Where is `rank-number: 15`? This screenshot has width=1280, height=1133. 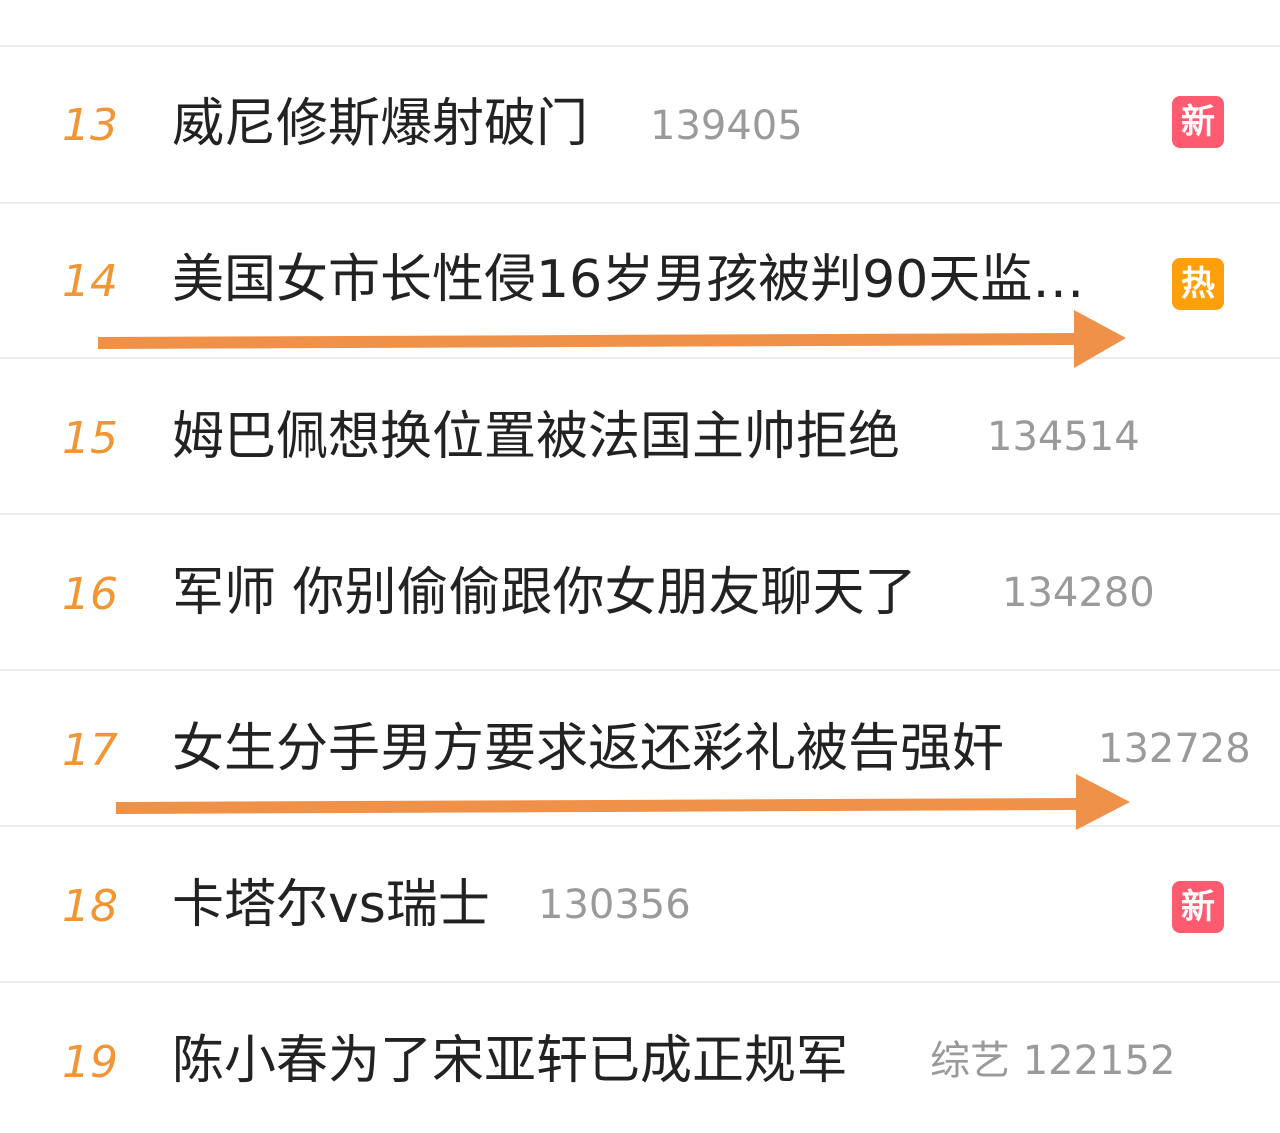 rank-number: 15 is located at coordinates (90, 438).